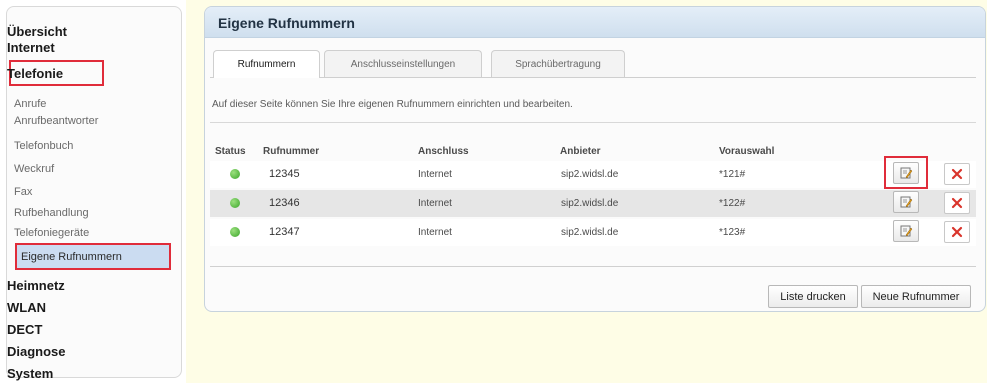 The image size is (987, 383). Describe the element at coordinates (37, 32) in the screenshot. I see `nav-item-uebersicht: Übersicht` at that location.